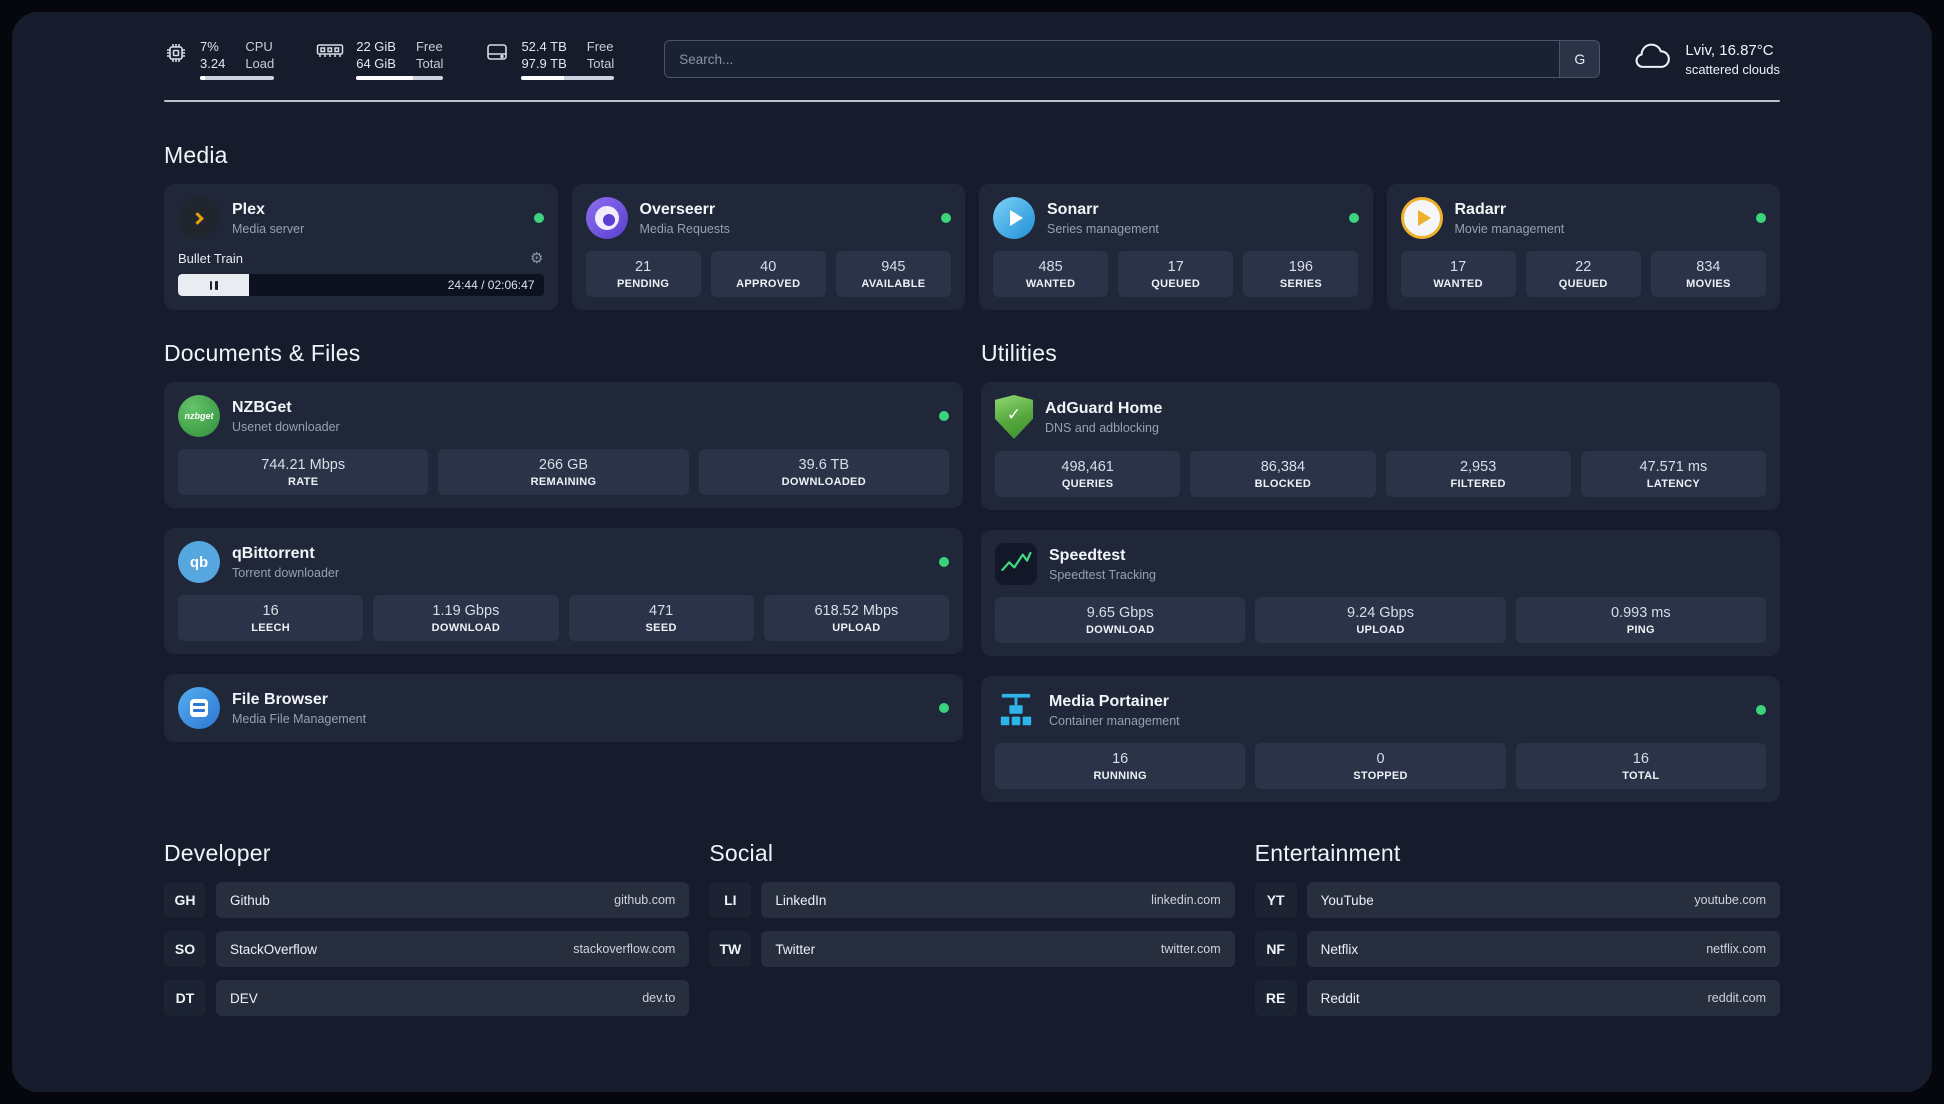  I want to click on stat-tile: 266 GB REMAINING, so click(563, 472).